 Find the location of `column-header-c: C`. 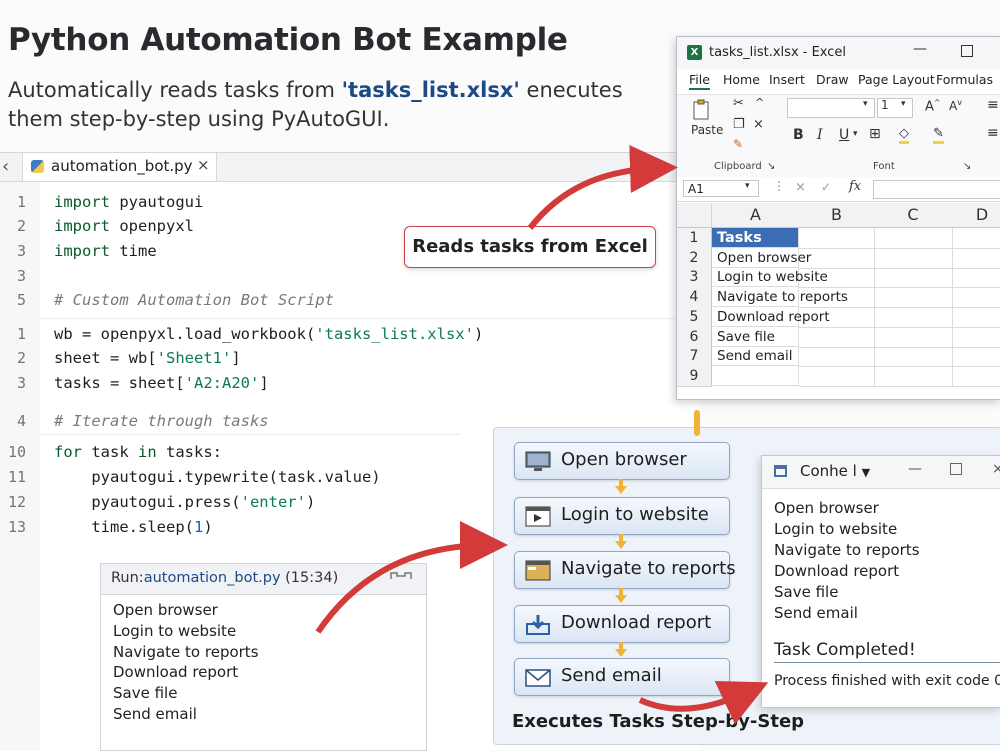

column-header-c: C is located at coordinates (913, 215).